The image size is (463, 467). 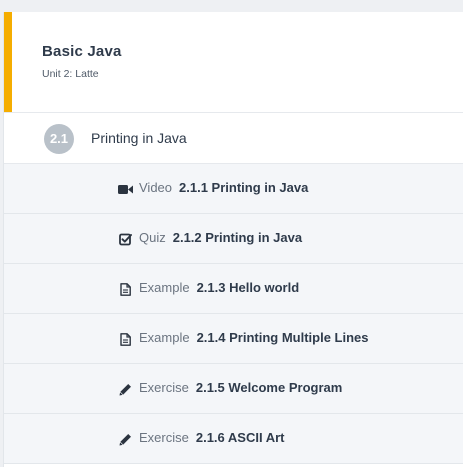 I want to click on lesson-item-text: Video 2.1.1 Printing in Java, so click(x=301, y=187).